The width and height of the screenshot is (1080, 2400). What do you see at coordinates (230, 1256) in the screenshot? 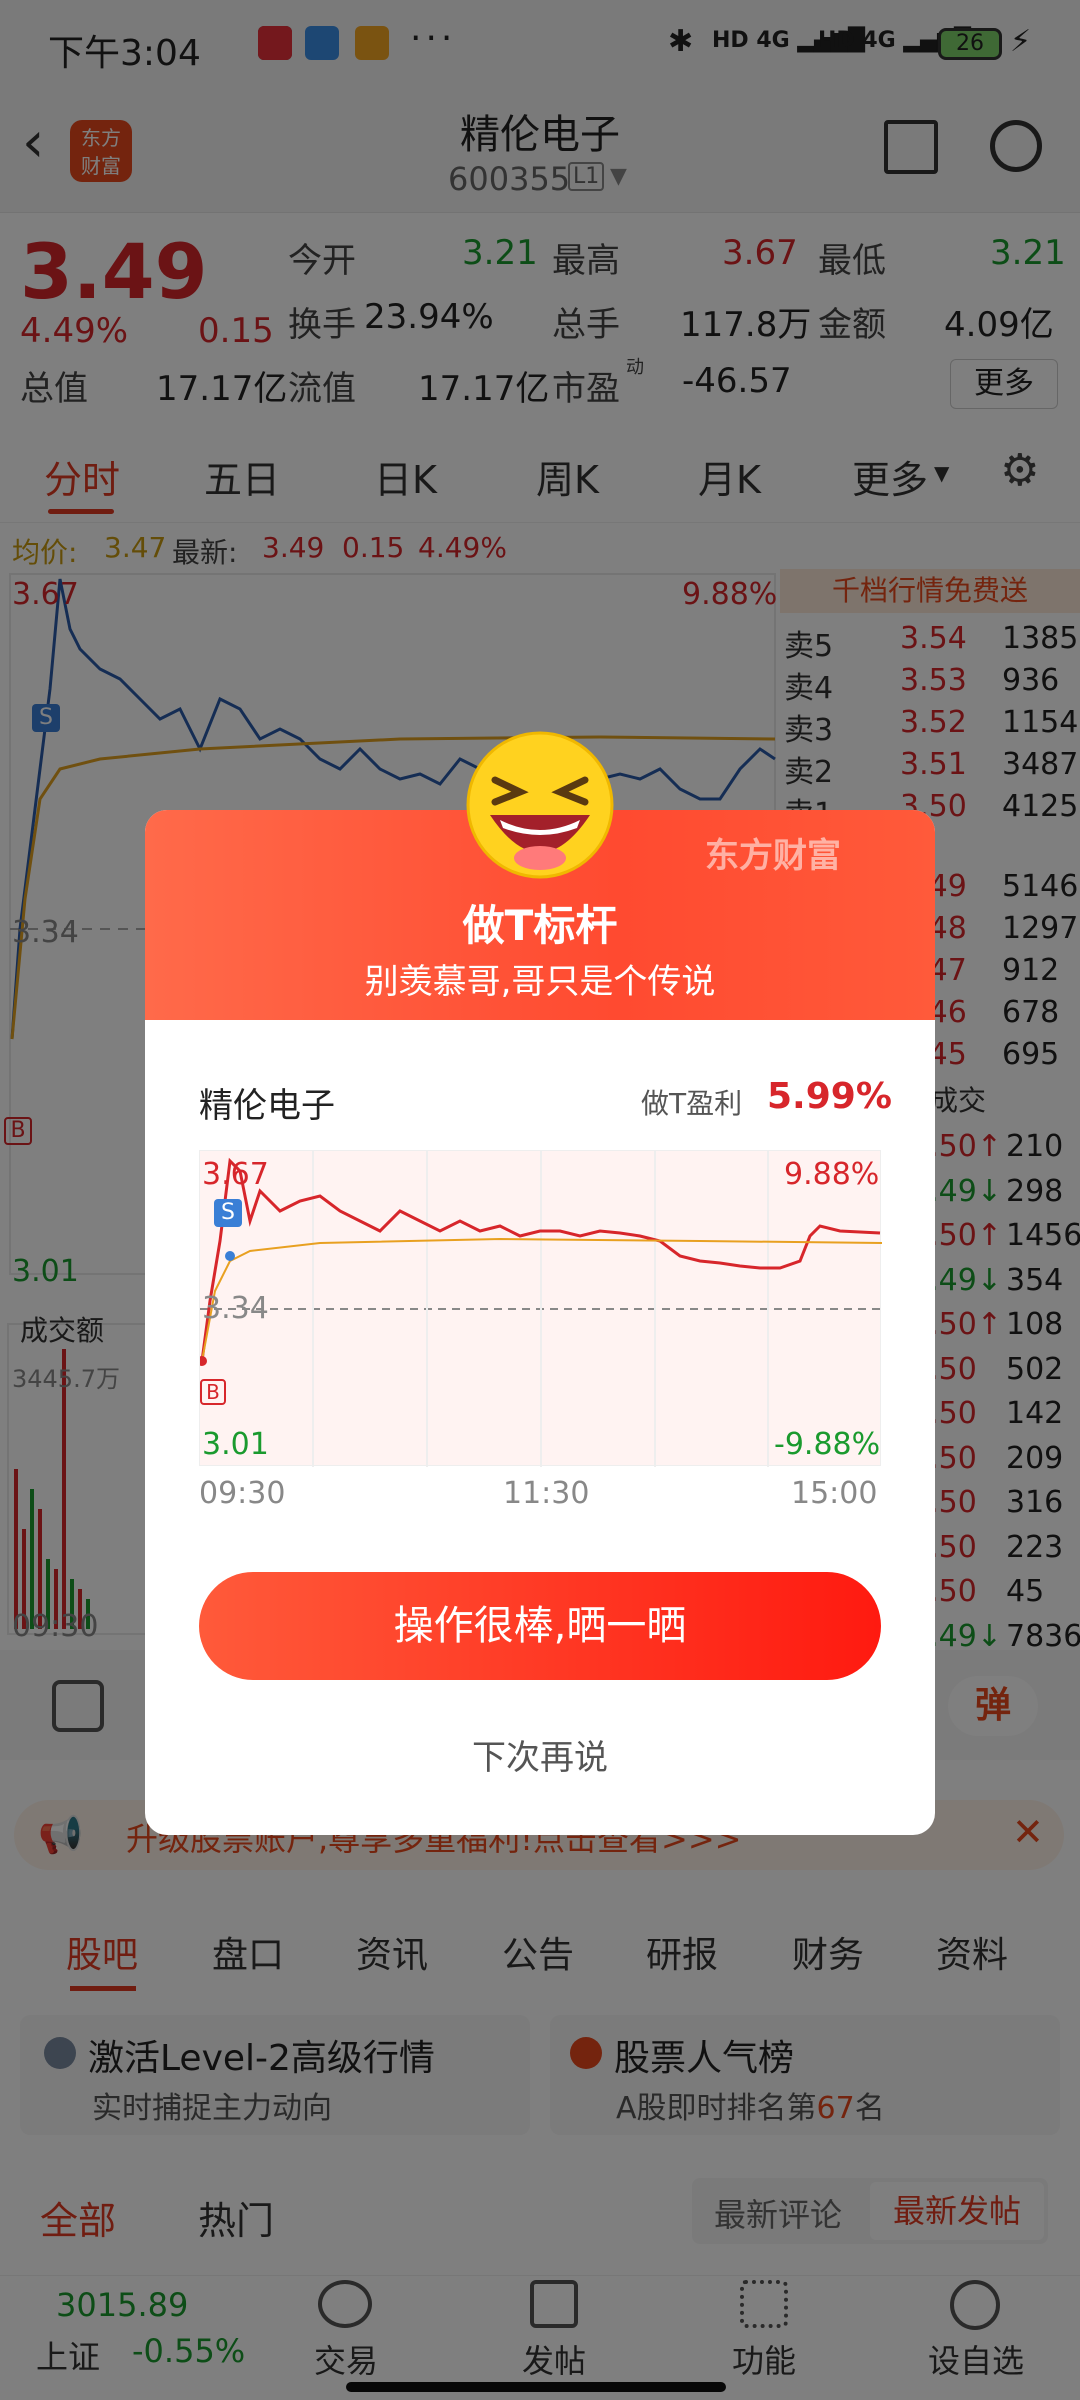
I see `sell-point` at bounding box center [230, 1256].